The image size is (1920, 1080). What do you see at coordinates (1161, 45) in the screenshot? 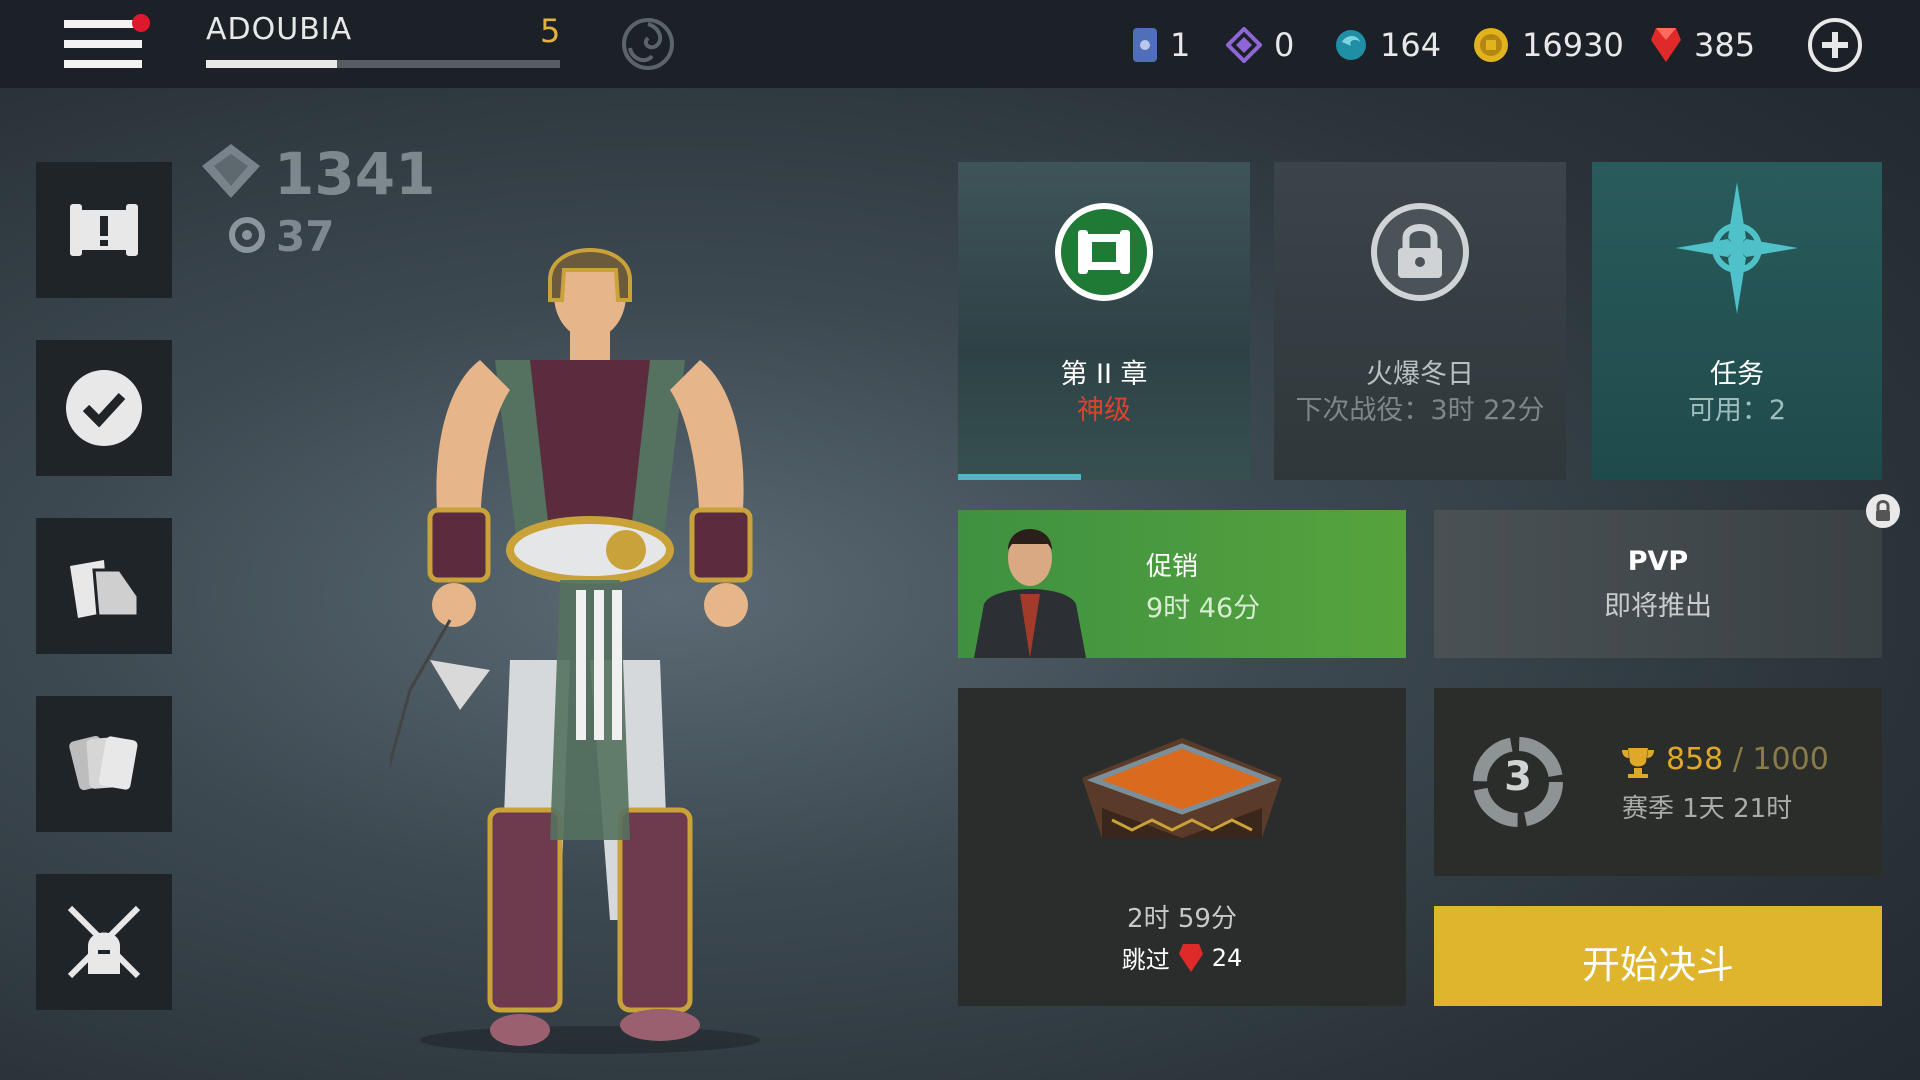
I see `tickets-counter: 1` at bounding box center [1161, 45].